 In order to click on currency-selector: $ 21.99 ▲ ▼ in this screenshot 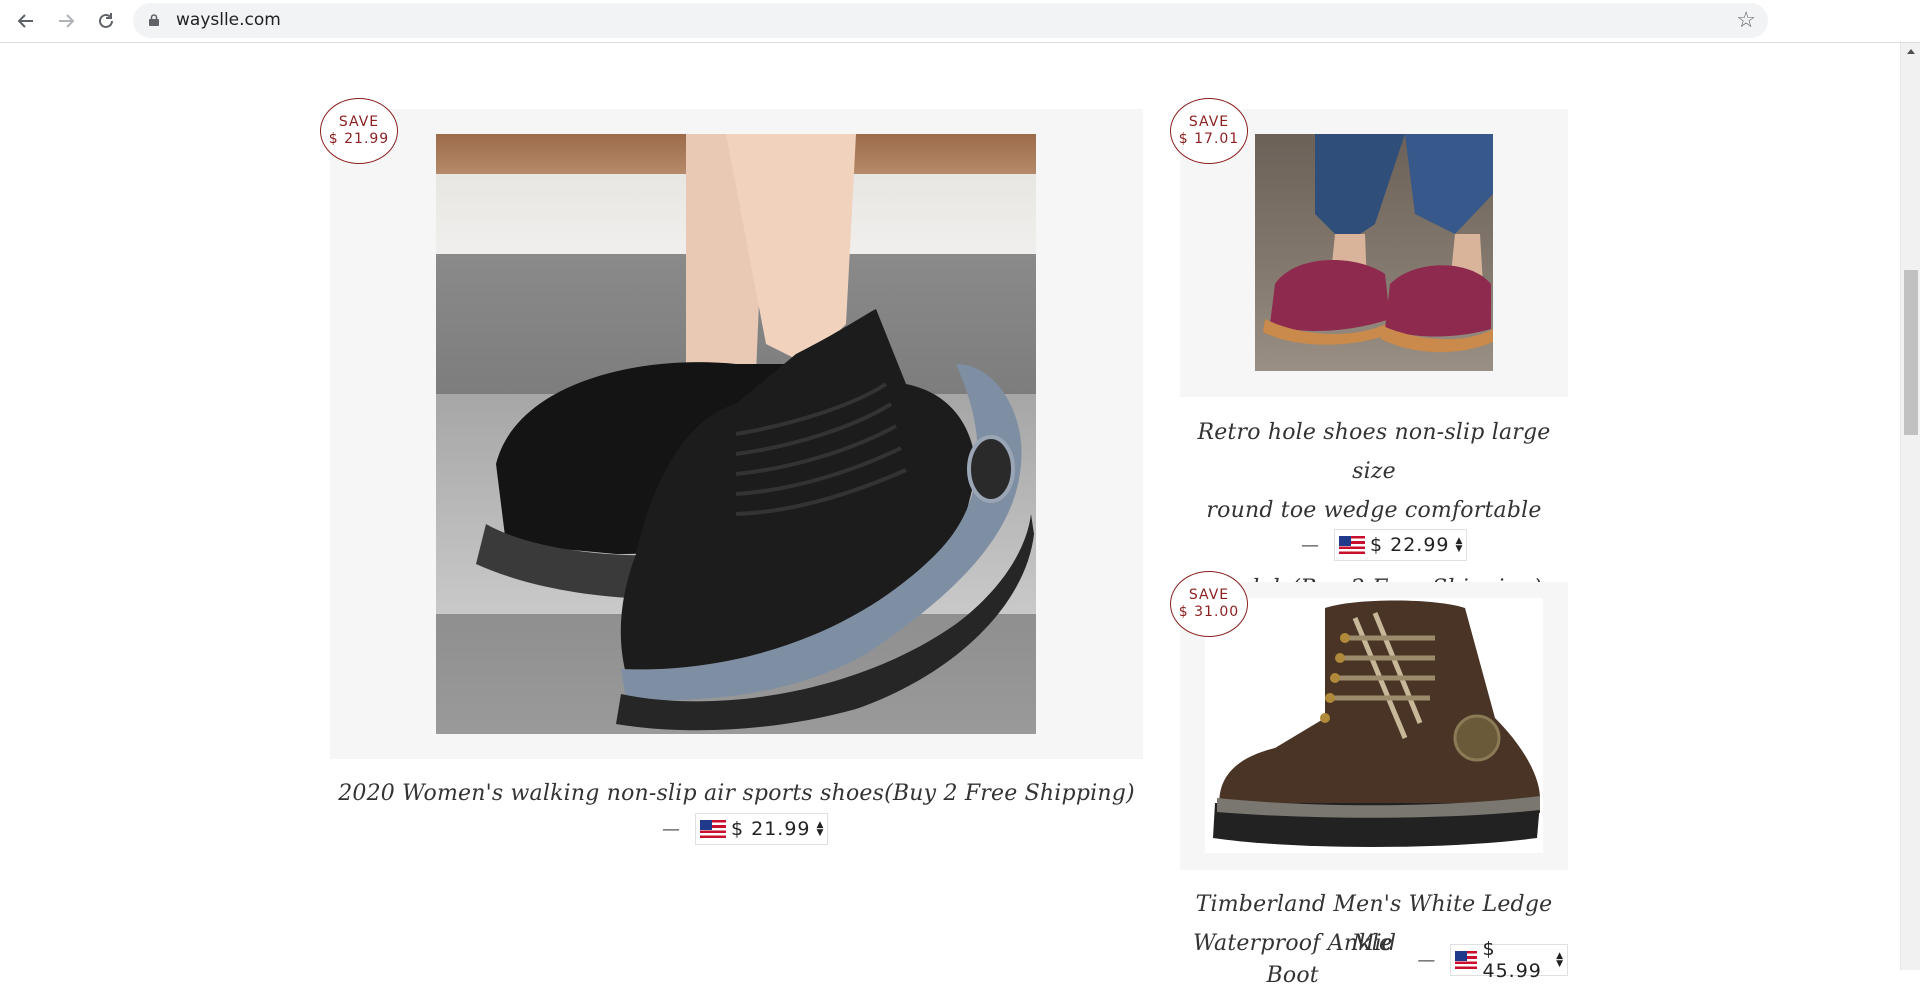, I will do `click(762, 829)`.